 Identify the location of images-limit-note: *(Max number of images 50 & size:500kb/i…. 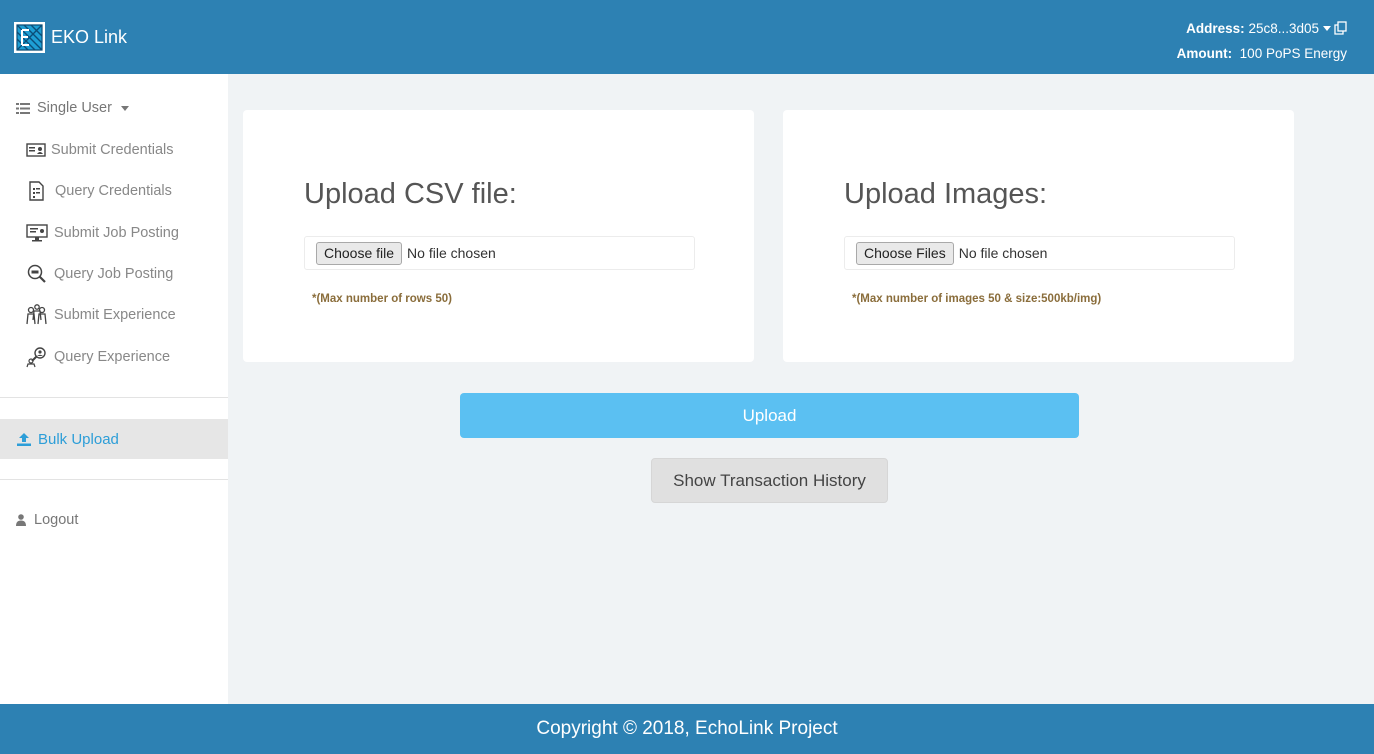
(977, 299).